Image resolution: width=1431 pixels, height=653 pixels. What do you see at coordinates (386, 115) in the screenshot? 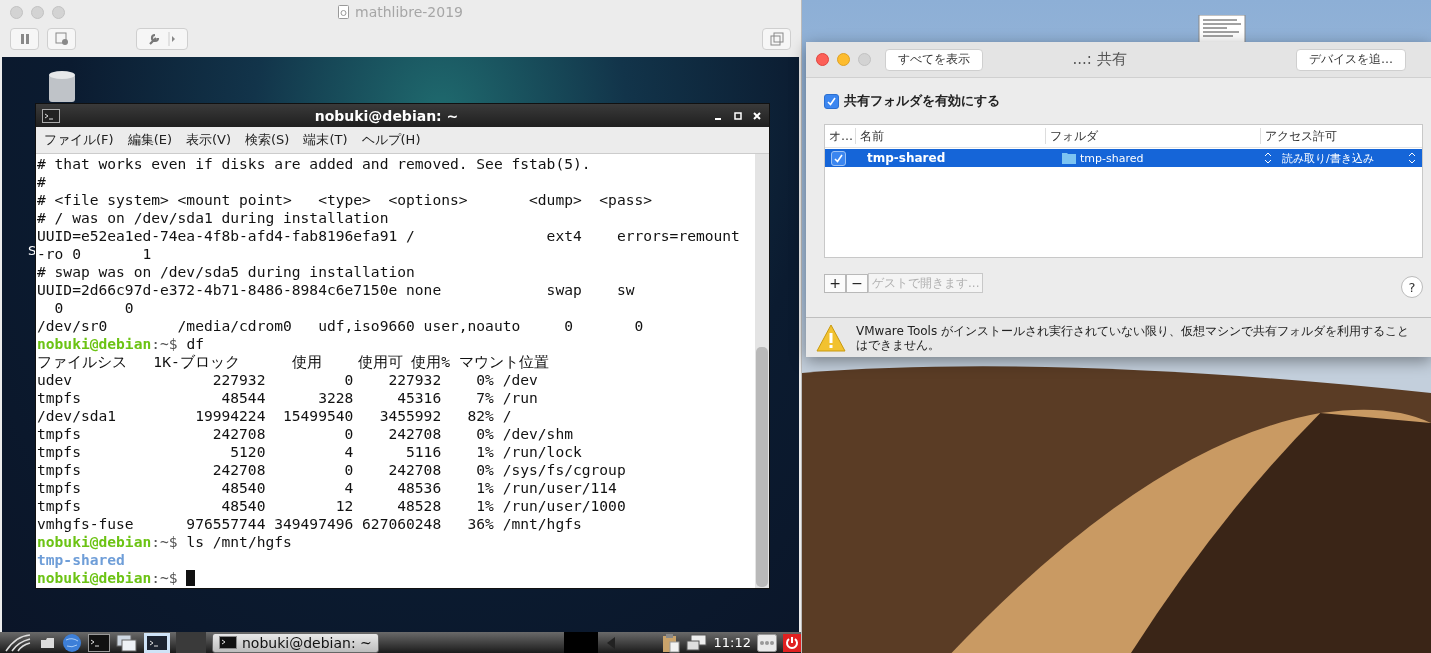
I see `window-title: nobuki@debian: ~` at bounding box center [386, 115].